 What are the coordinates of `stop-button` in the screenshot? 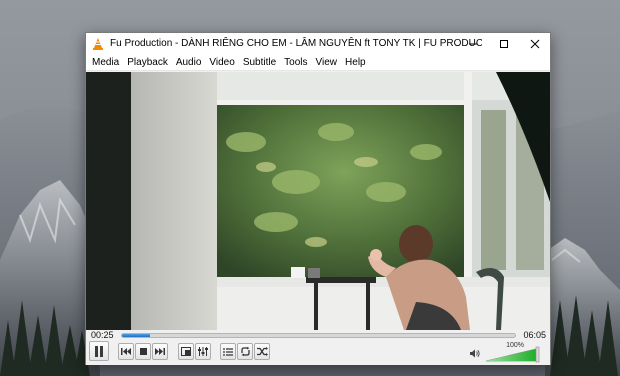 It's located at (143, 351).